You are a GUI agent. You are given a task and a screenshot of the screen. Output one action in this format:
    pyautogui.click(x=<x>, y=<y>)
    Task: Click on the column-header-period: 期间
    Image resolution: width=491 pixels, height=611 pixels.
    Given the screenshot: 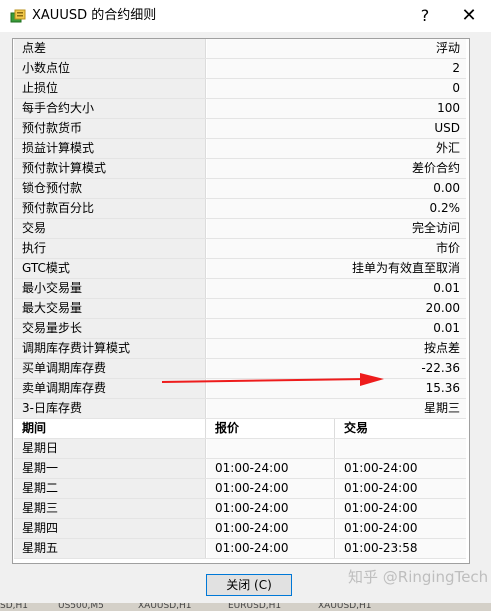 What is the action you would take?
    pyautogui.click(x=110, y=428)
    